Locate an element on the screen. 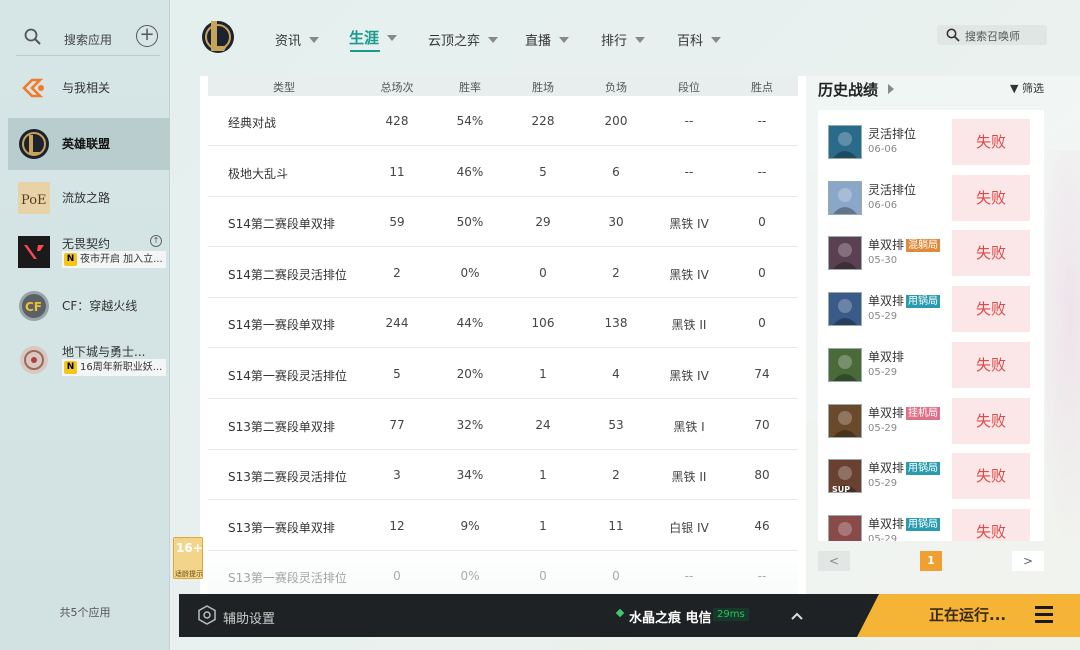  sidebar-item-label: CF：穿越火线 is located at coordinates (100, 306).